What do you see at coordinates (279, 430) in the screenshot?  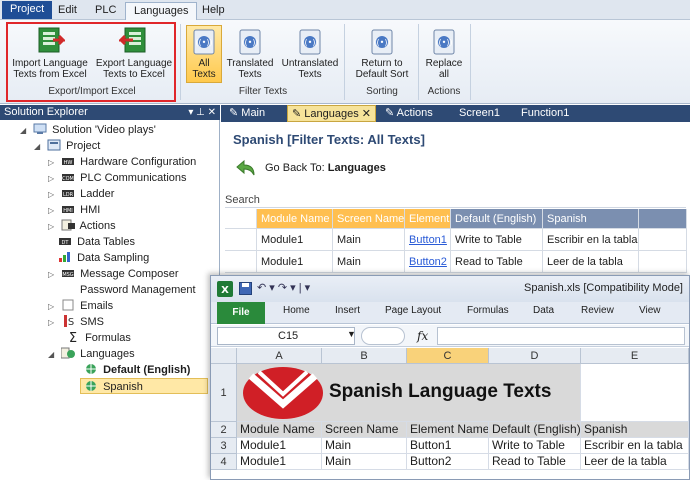 I see `sheet-header-cell: Module Name` at bounding box center [279, 430].